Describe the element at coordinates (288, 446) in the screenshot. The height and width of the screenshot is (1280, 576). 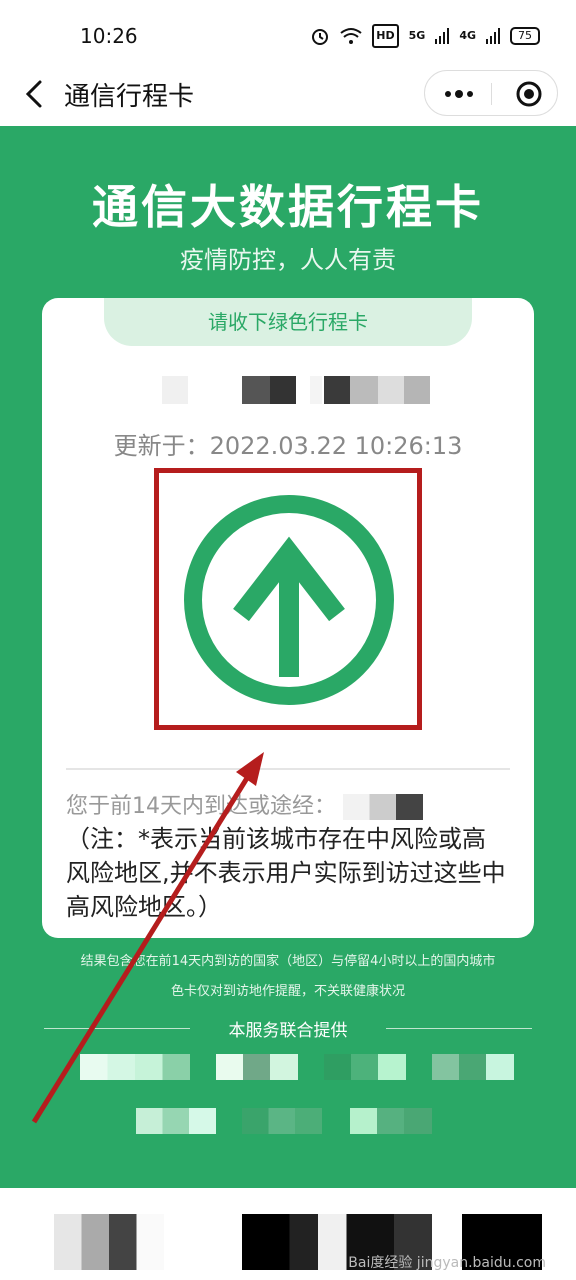
I see `update-time: 更新于：2022.03.22 10:26:13` at that location.